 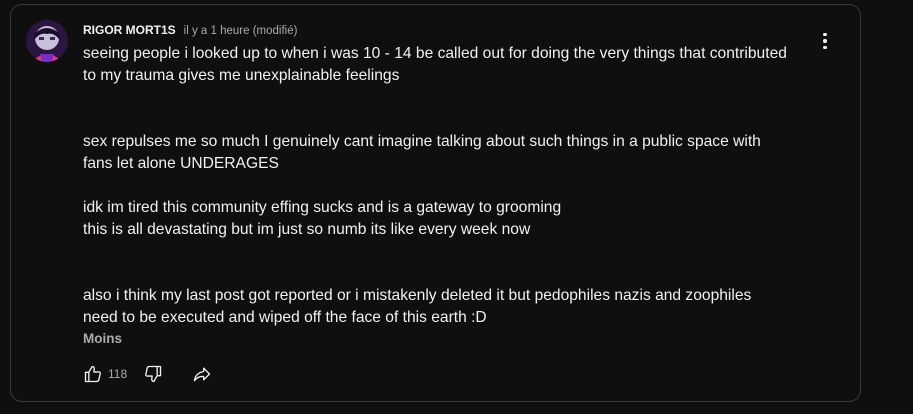 I want to click on read-less-button: Moins, so click(x=102, y=338).